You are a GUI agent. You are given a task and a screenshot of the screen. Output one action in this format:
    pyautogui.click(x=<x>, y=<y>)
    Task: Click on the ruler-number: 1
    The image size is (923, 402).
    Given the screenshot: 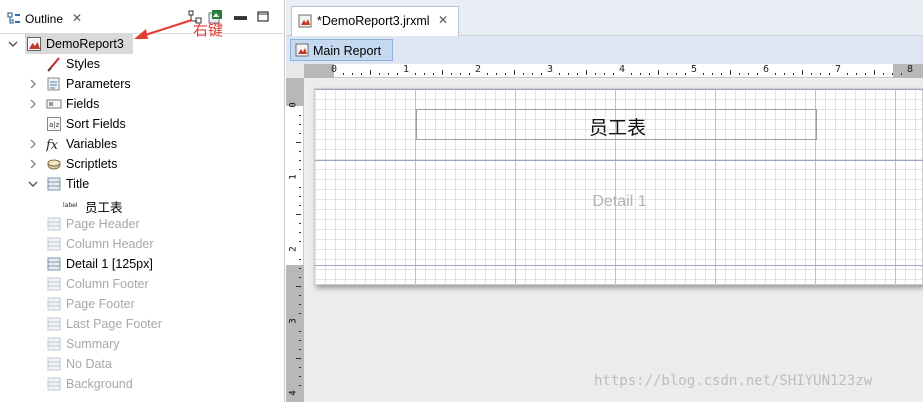 What is the action you would take?
    pyautogui.click(x=293, y=177)
    